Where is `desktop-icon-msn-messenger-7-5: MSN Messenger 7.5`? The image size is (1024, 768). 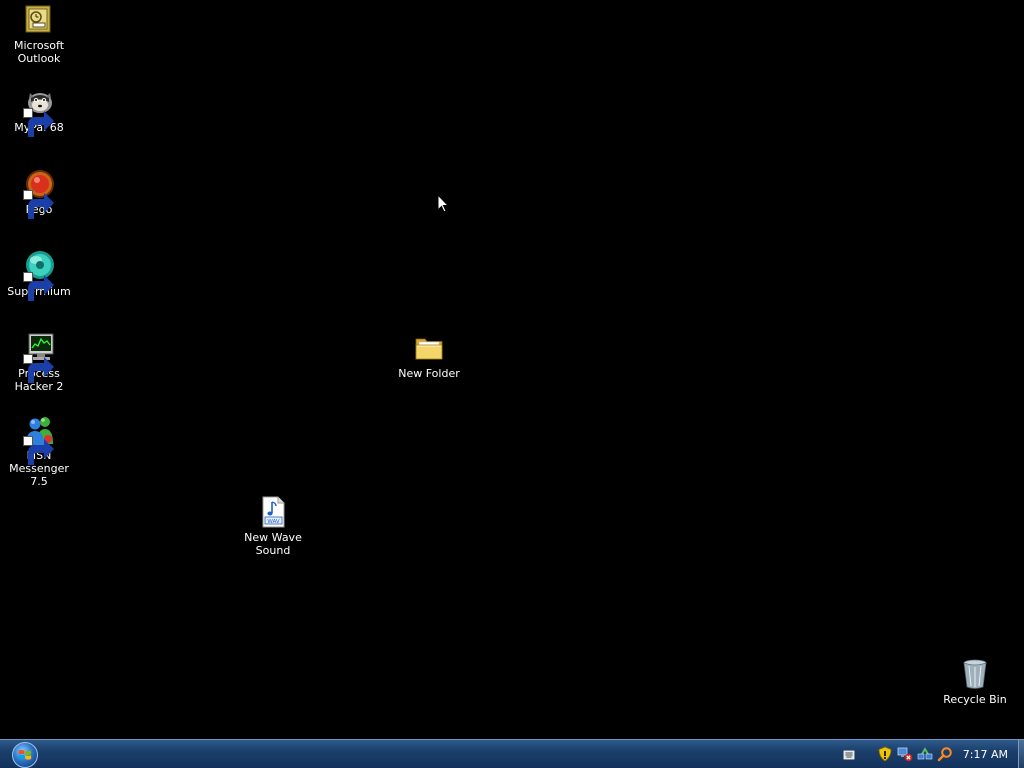 desktop-icon-msn-messenger-7-5: MSN Messenger 7.5 is located at coordinates (39, 451).